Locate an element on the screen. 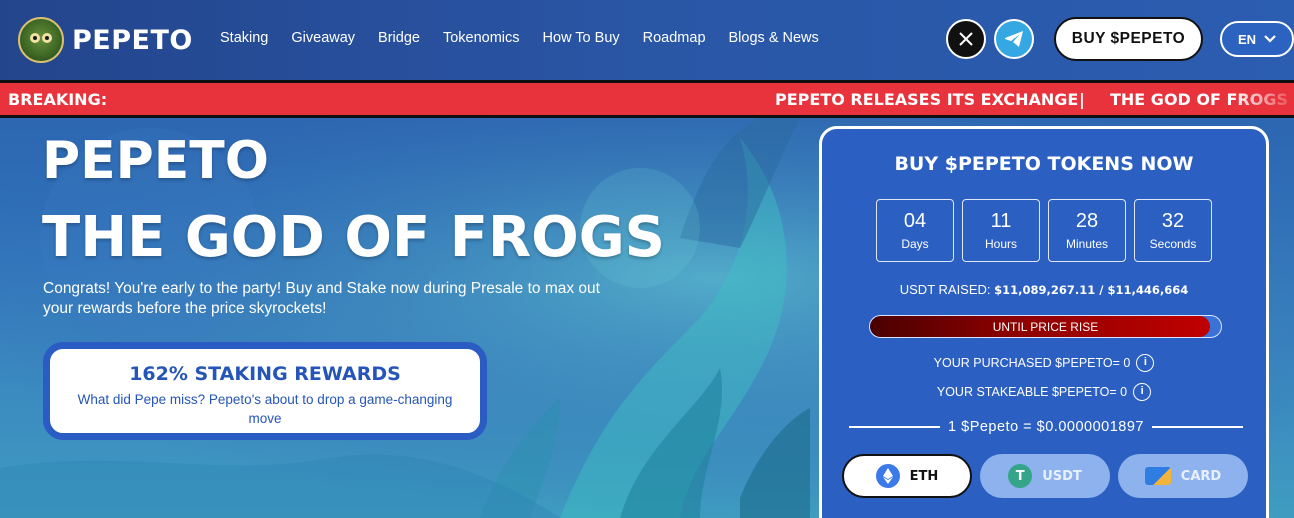  staking-rewards-title: 162% STAKING REWARDS is located at coordinates (265, 374).